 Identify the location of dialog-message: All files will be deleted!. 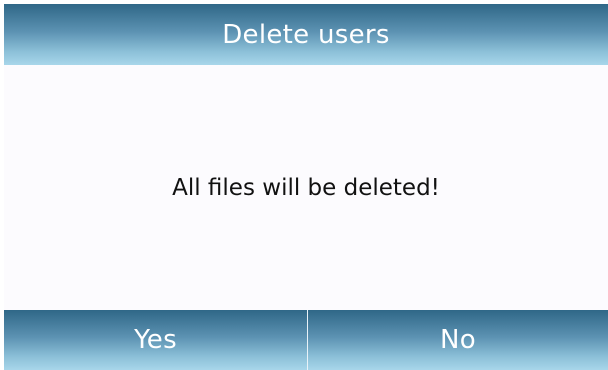
(306, 187).